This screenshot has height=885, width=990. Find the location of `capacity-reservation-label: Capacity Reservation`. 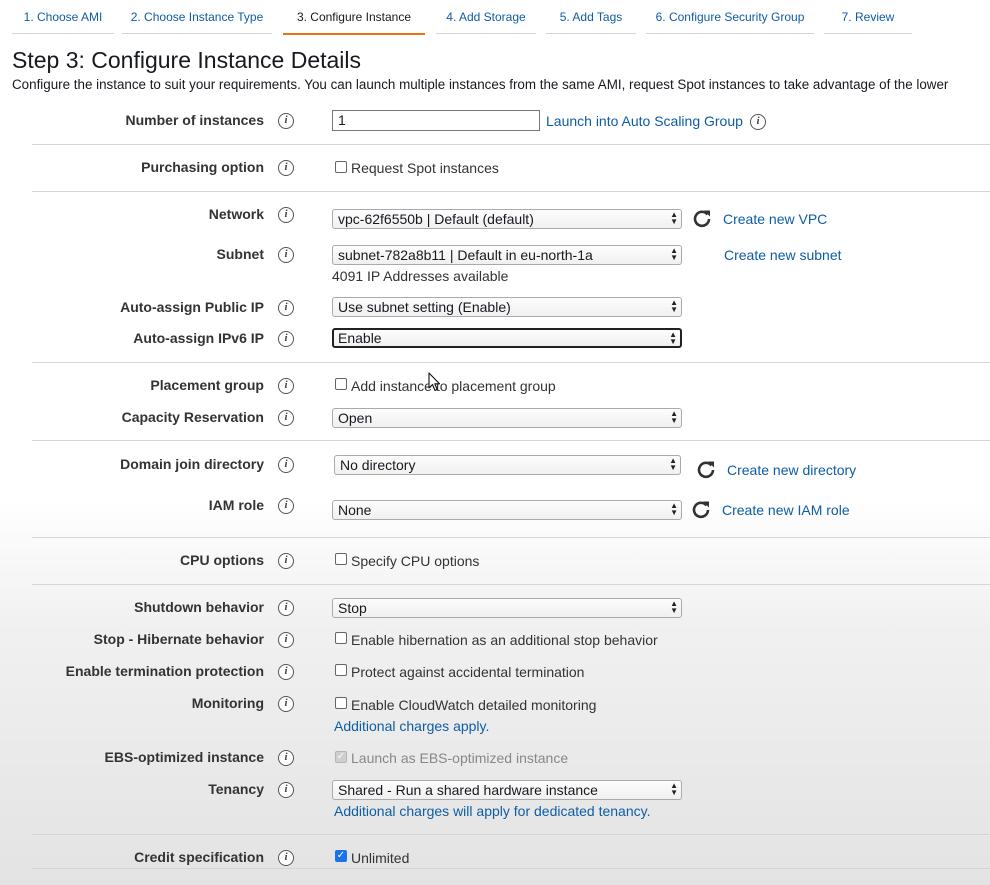

capacity-reservation-label: Capacity Reservation is located at coordinates (192, 417).